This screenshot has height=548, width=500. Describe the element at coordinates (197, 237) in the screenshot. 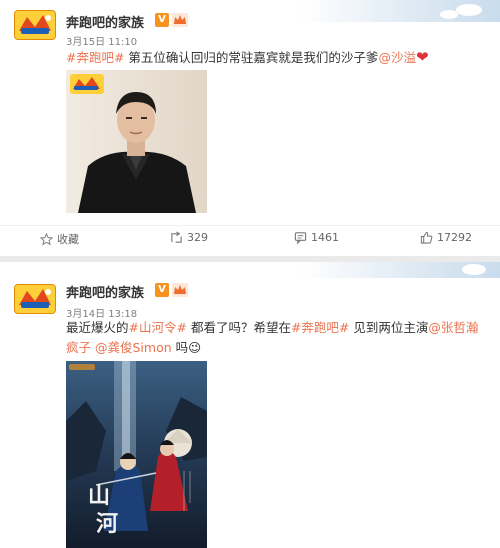

I see `repost-count: 329` at that location.